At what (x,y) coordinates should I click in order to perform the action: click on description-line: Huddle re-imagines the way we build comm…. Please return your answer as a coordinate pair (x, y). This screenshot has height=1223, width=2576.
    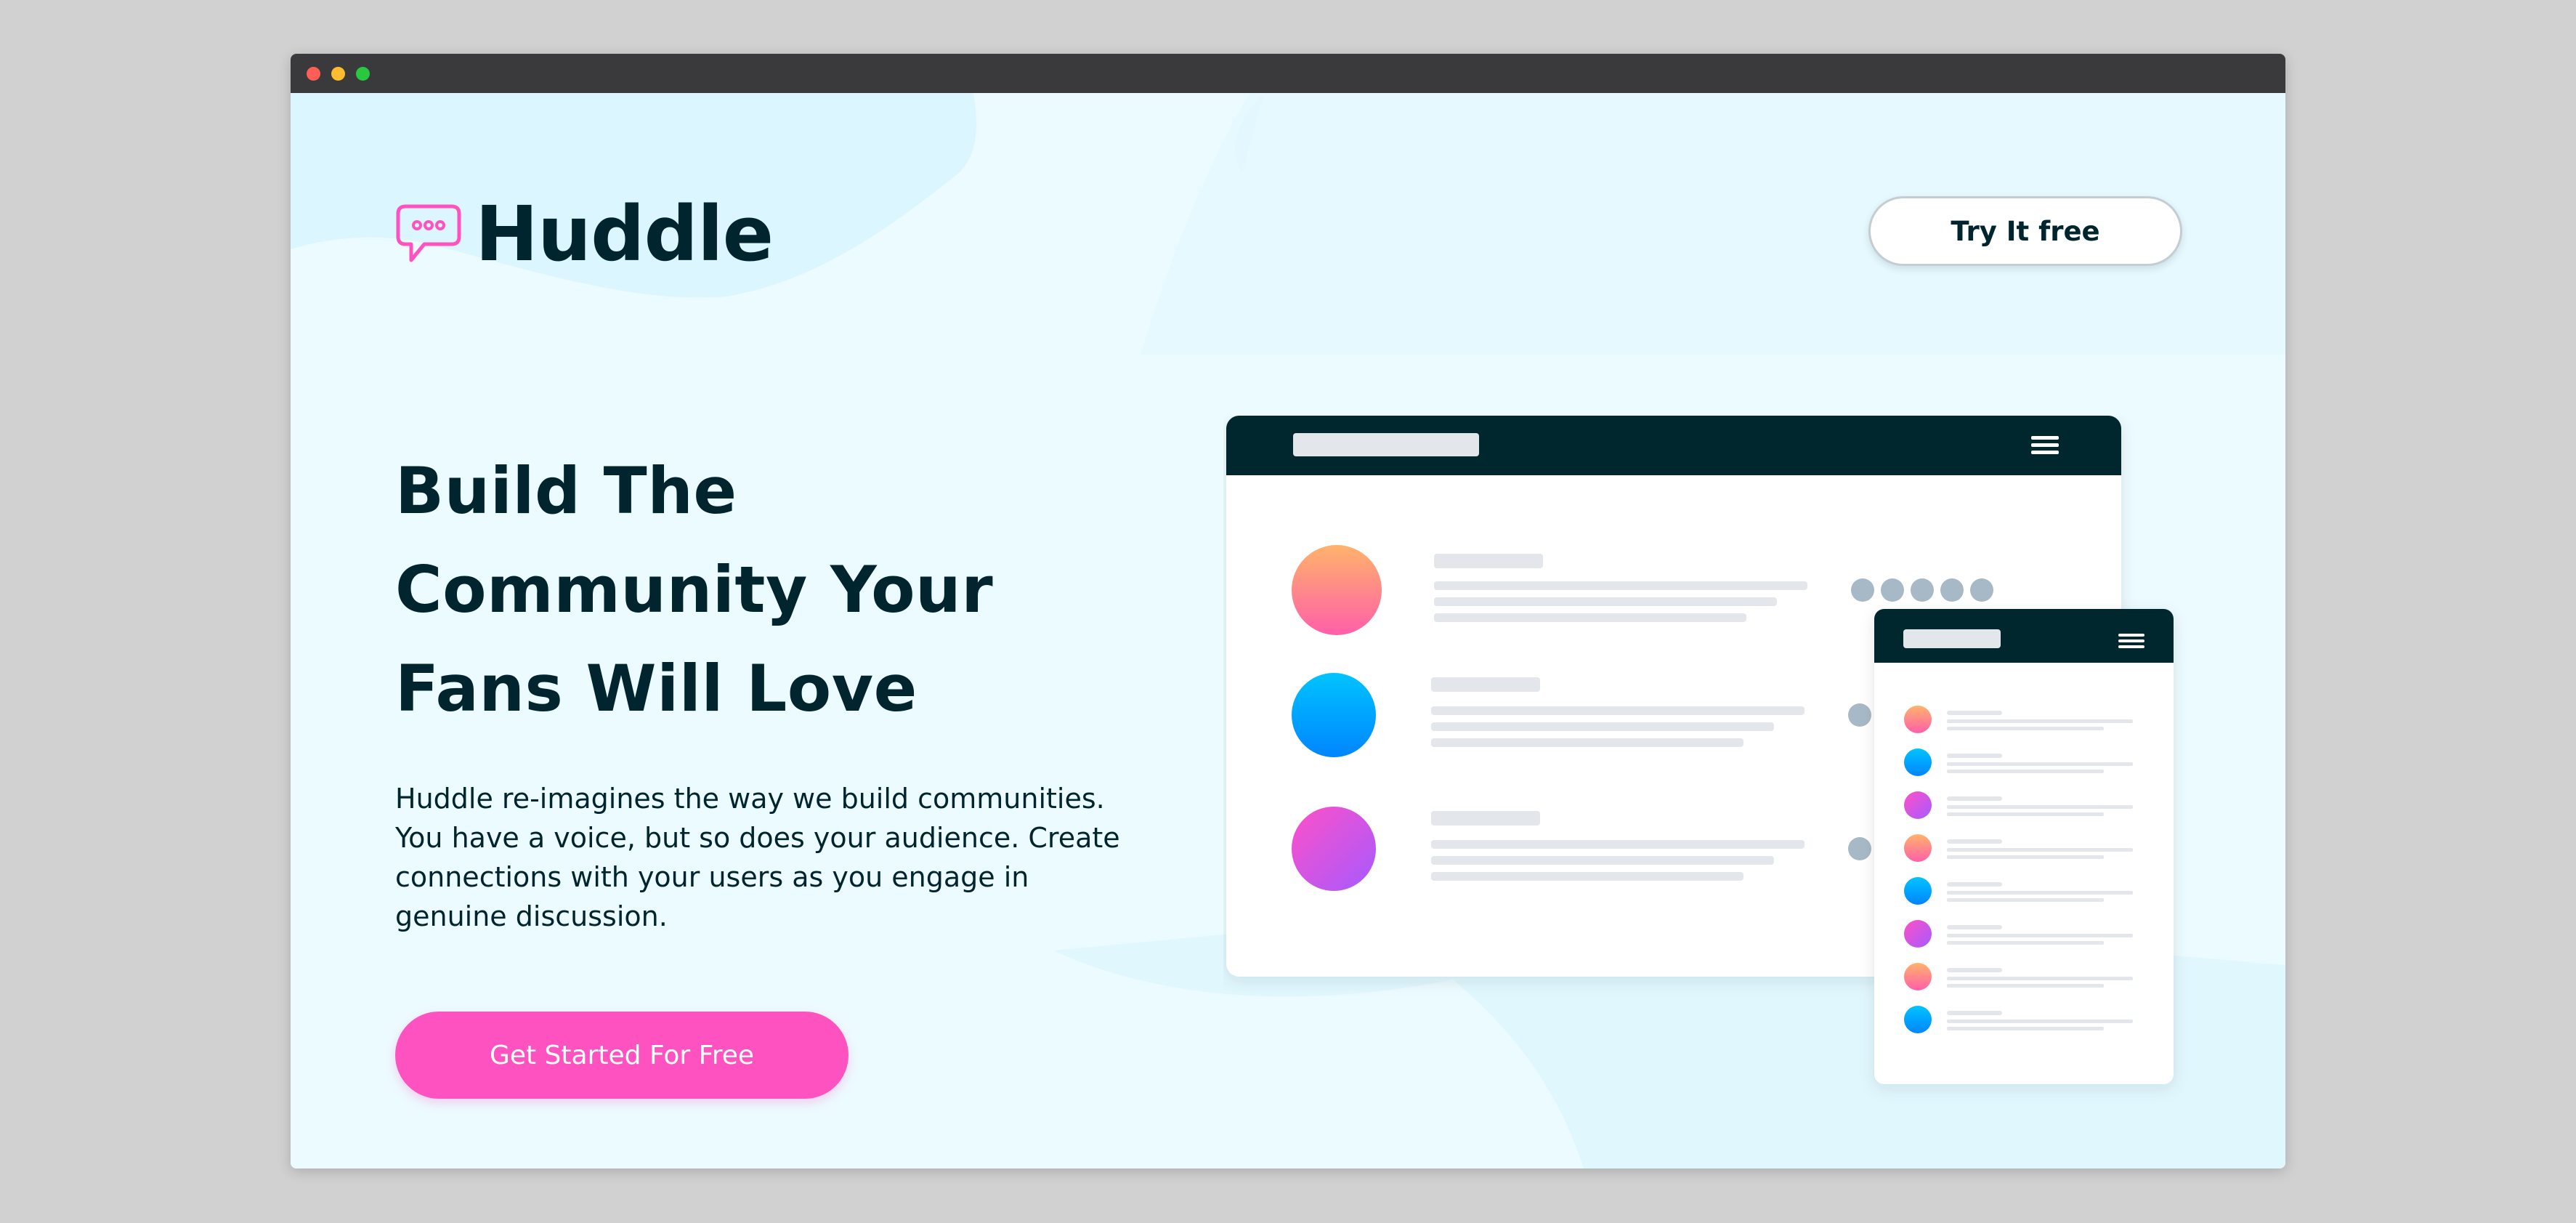
    Looking at the image, I should click on (750, 799).